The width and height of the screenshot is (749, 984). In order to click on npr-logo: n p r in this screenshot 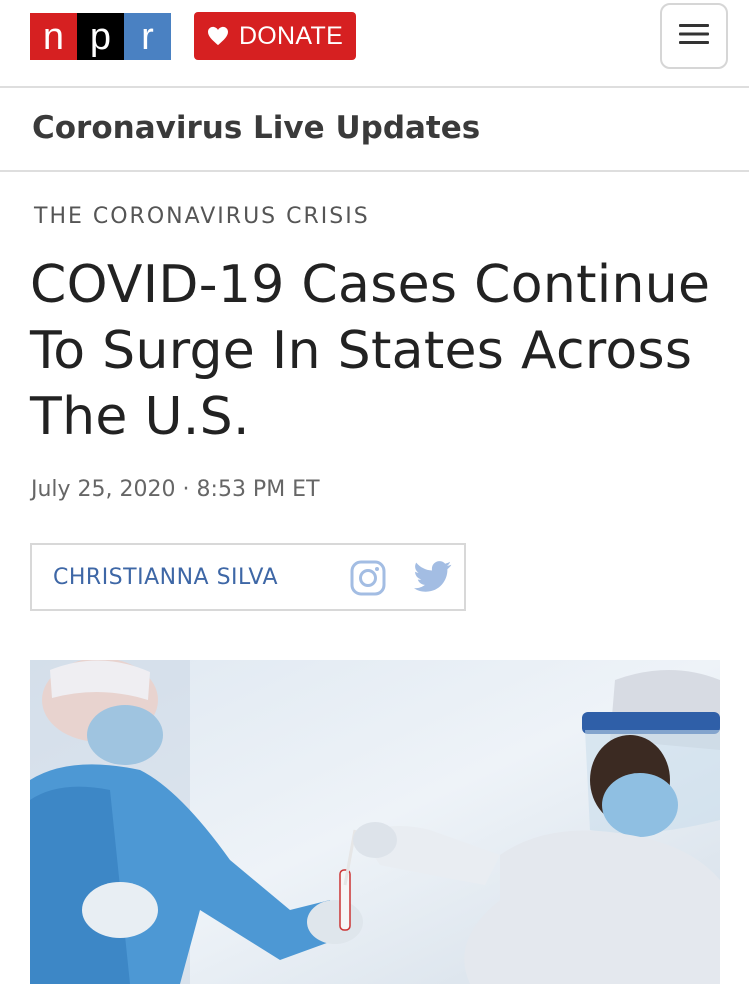, I will do `click(100, 36)`.